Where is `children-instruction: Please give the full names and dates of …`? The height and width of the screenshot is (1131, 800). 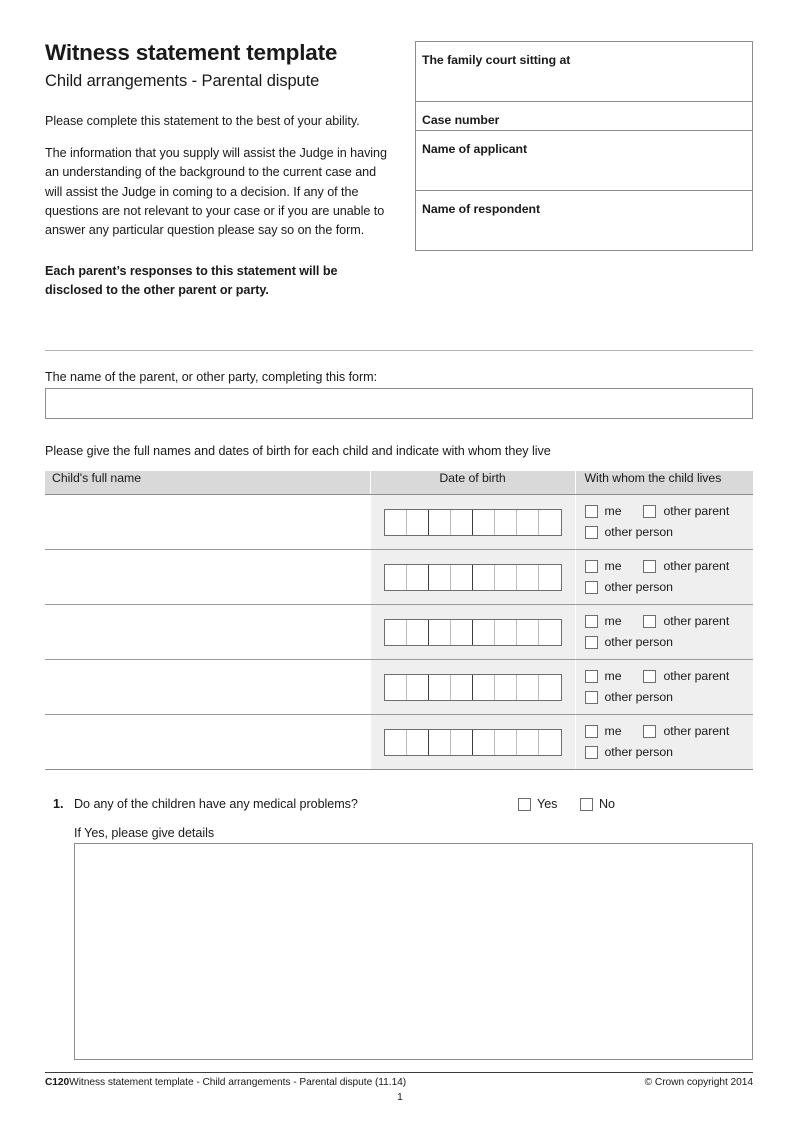 children-instruction: Please give the full names and dates of … is located at coordinates (298, 451).